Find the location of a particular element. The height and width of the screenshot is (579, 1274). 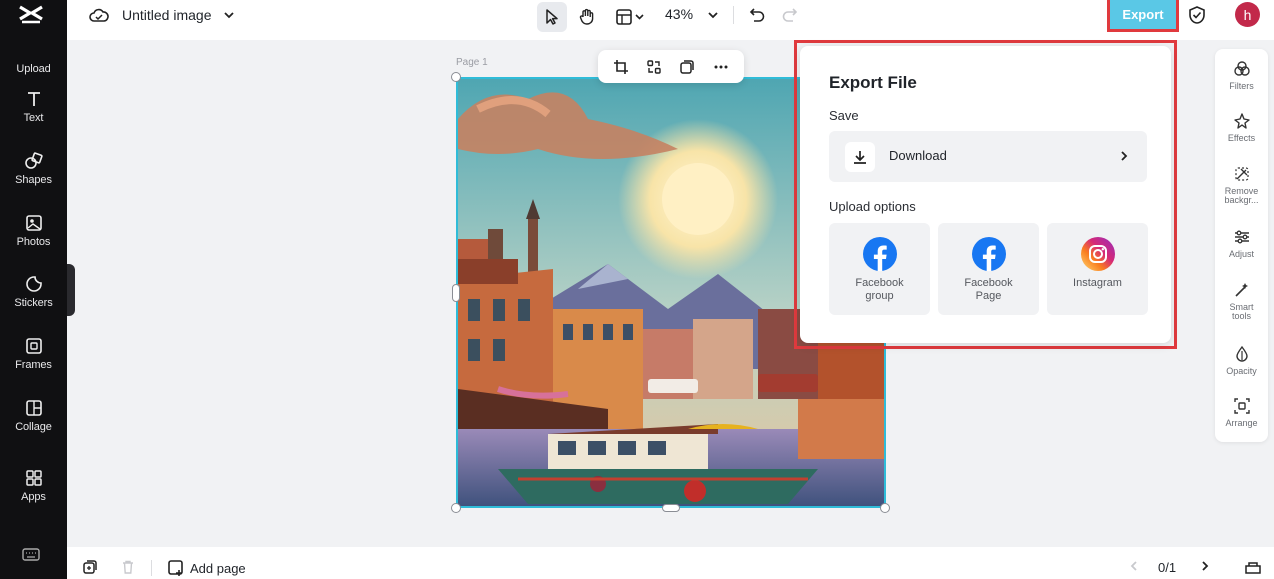

tool-label: Remove is located at coordinates (1241, 191).